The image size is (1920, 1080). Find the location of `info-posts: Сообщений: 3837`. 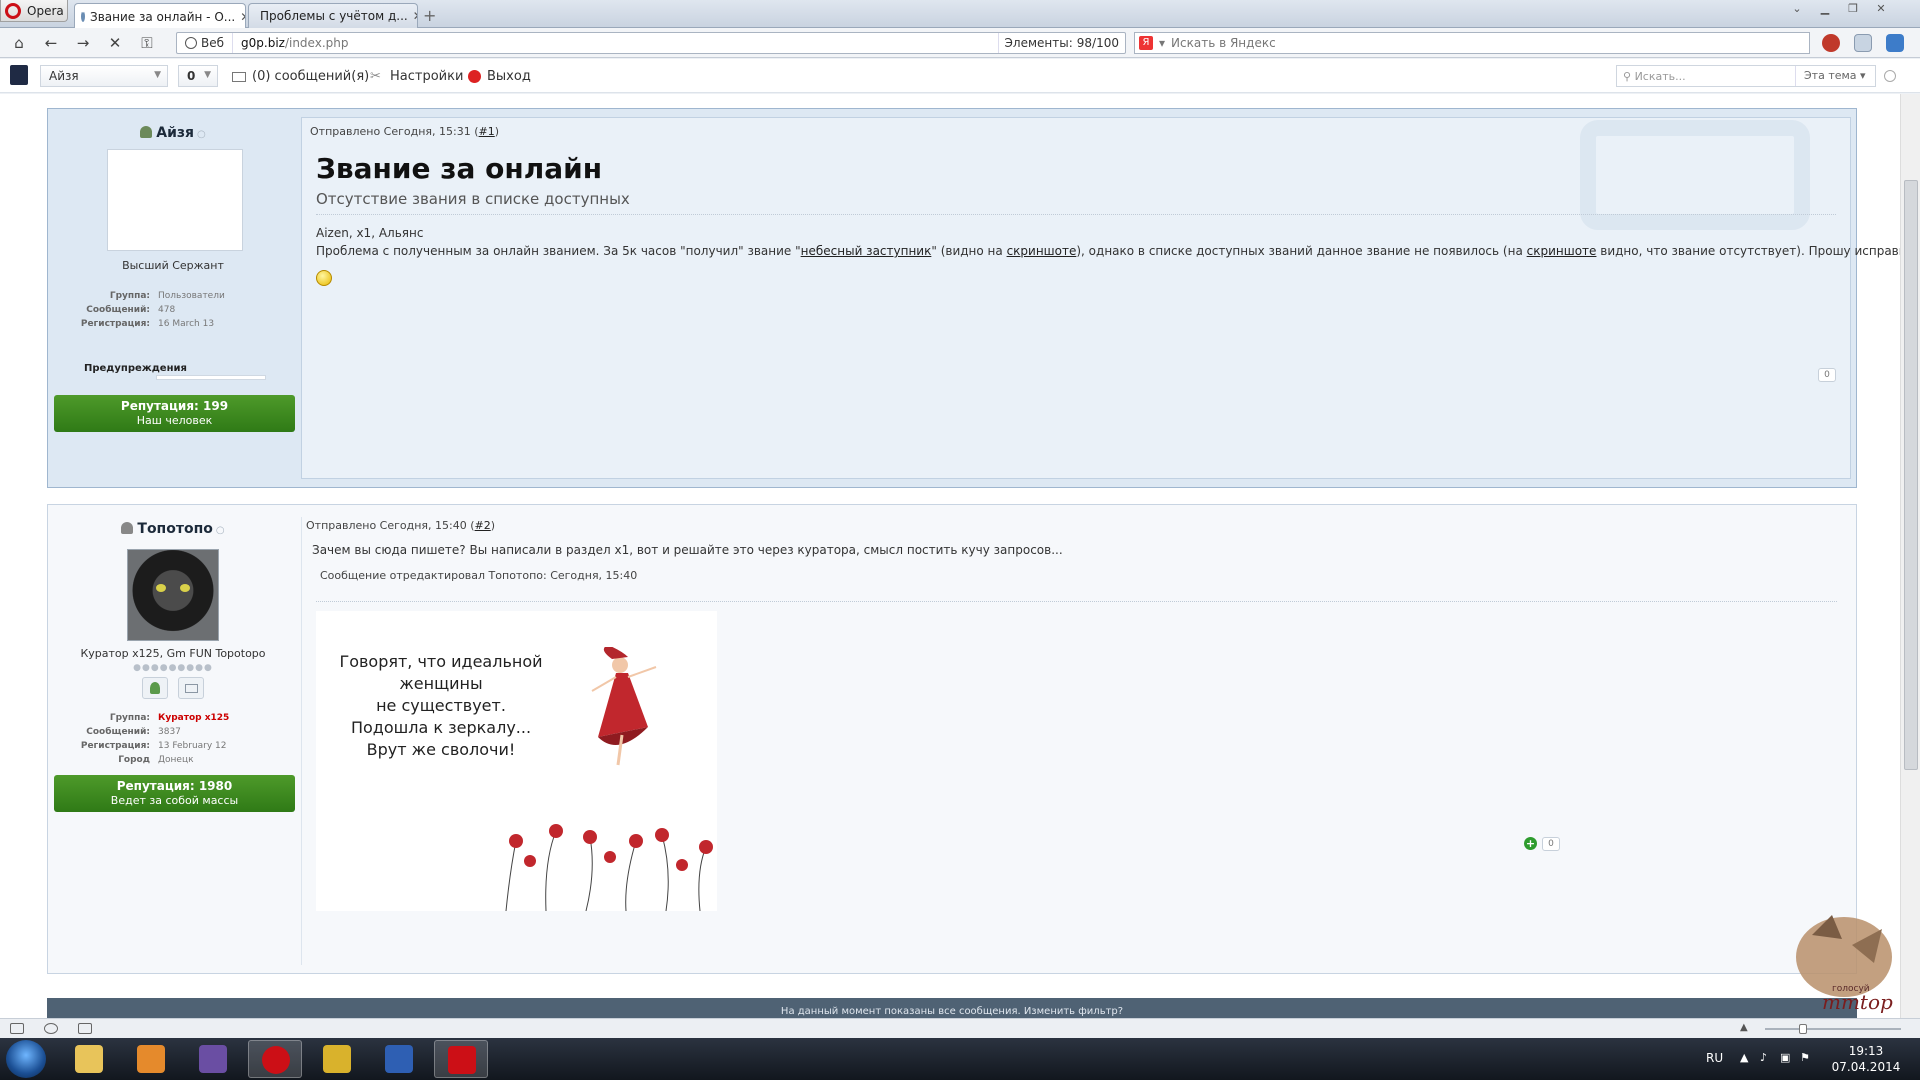

info-posts: Сообщений: 3837 is located at coordinates (133, 732).